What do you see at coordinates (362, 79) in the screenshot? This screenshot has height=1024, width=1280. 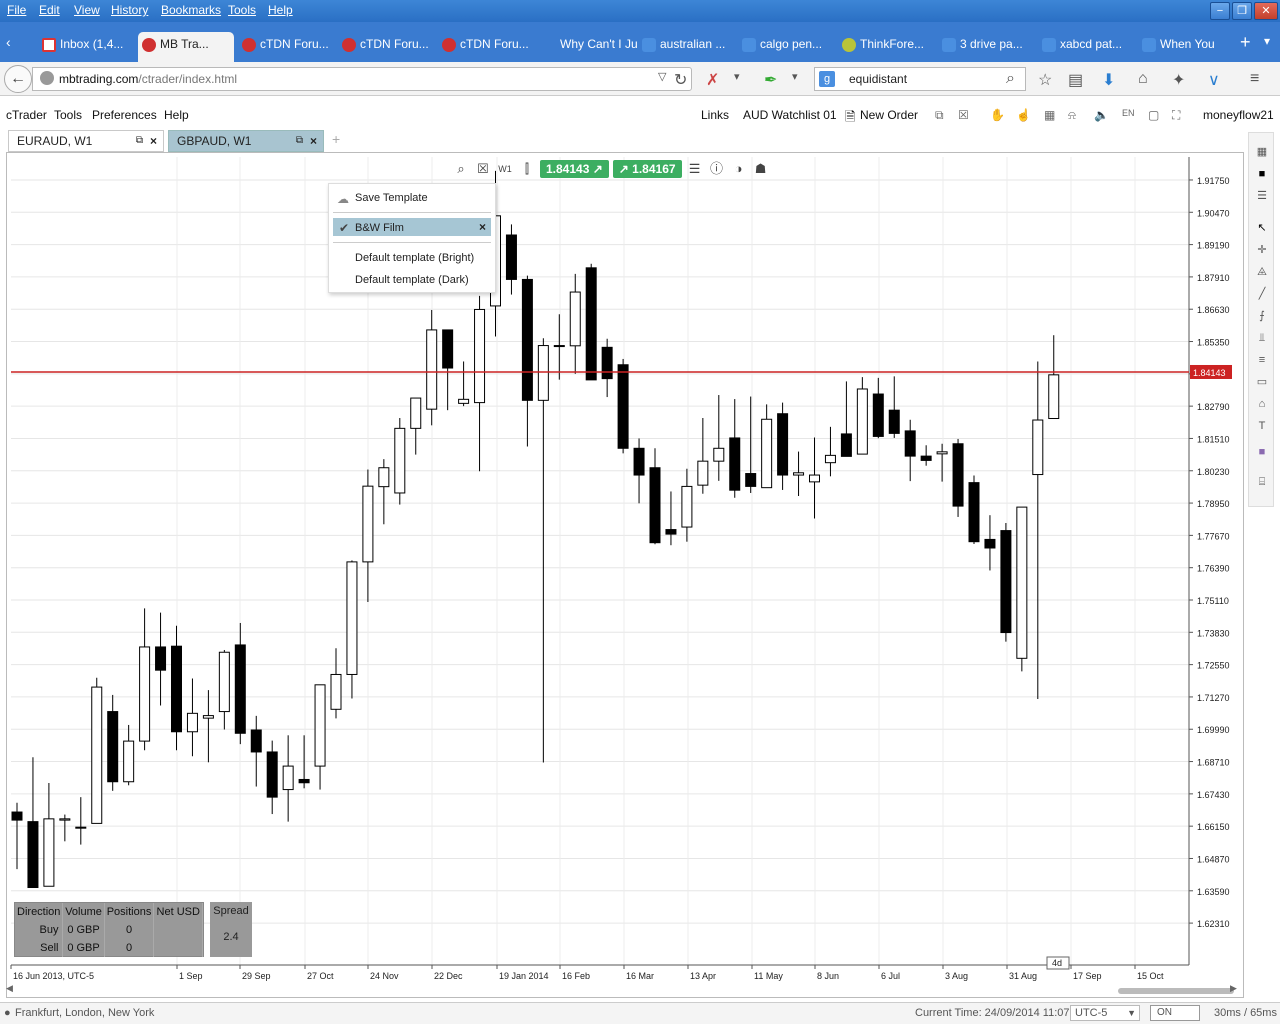 I see `url-bar: mbtrading.com/ctrader/index.html` at bounding box center [362, 79].